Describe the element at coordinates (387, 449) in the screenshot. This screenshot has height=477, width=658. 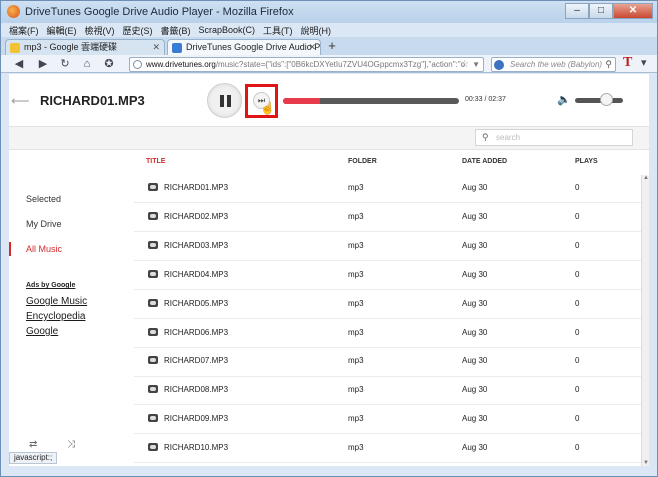
I see `table-row: RICHARD10.MP3 mp3 Aug 30 0` at that location.